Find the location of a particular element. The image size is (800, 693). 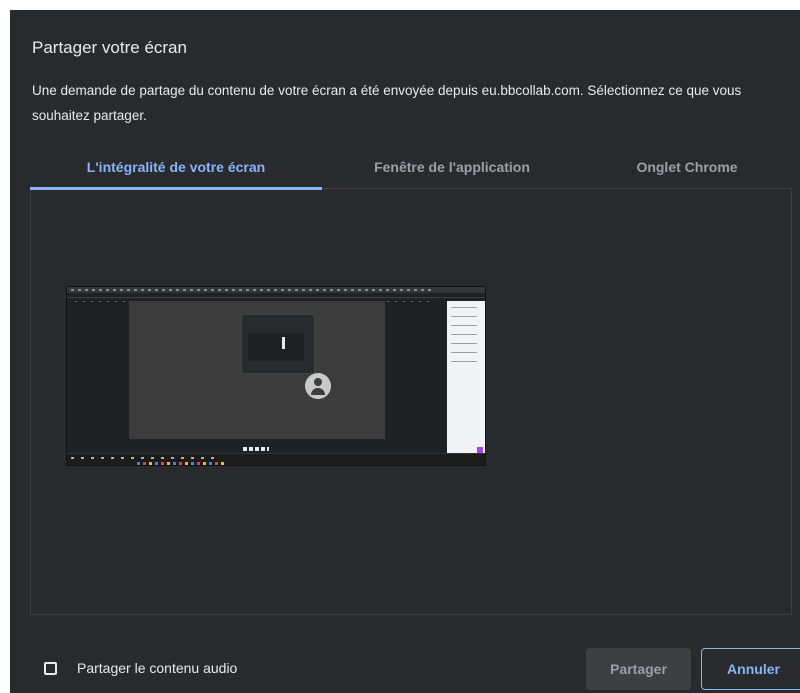

thumbnail-content-area is located at coordinates (257, 370).